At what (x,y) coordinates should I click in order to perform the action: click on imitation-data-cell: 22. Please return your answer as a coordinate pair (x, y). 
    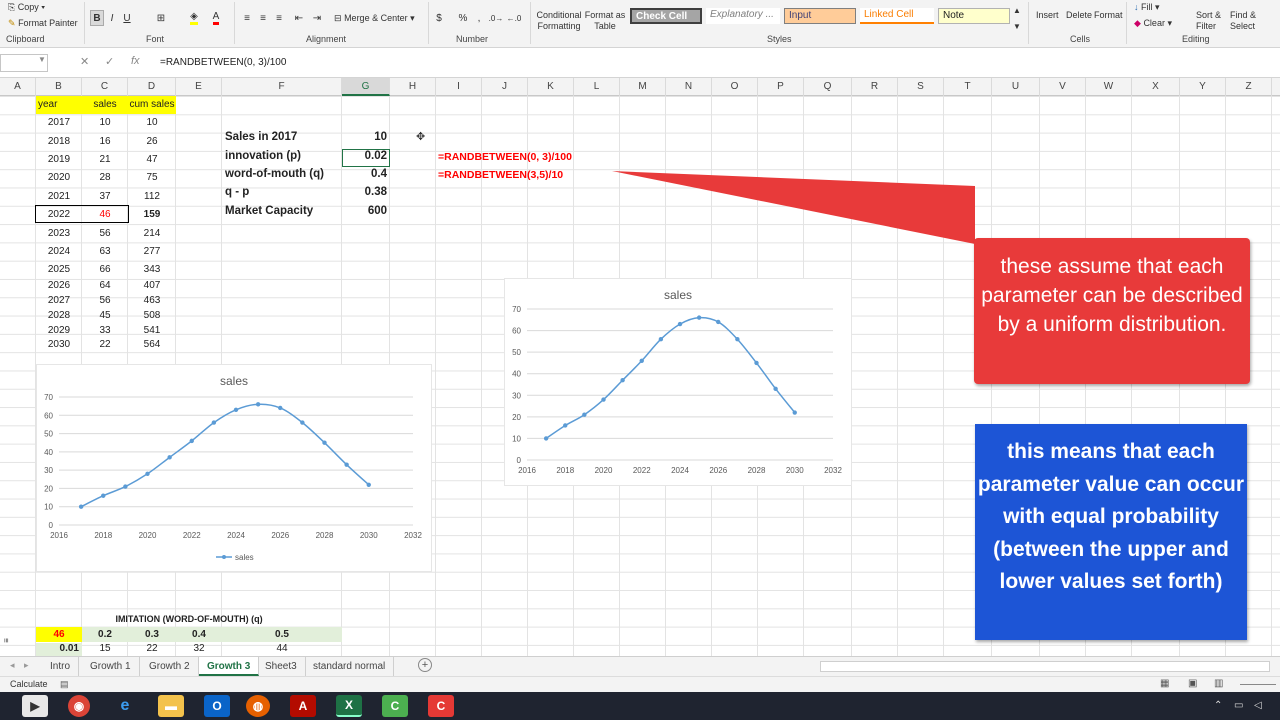
    Looking at the image, I should click on (152, 649).